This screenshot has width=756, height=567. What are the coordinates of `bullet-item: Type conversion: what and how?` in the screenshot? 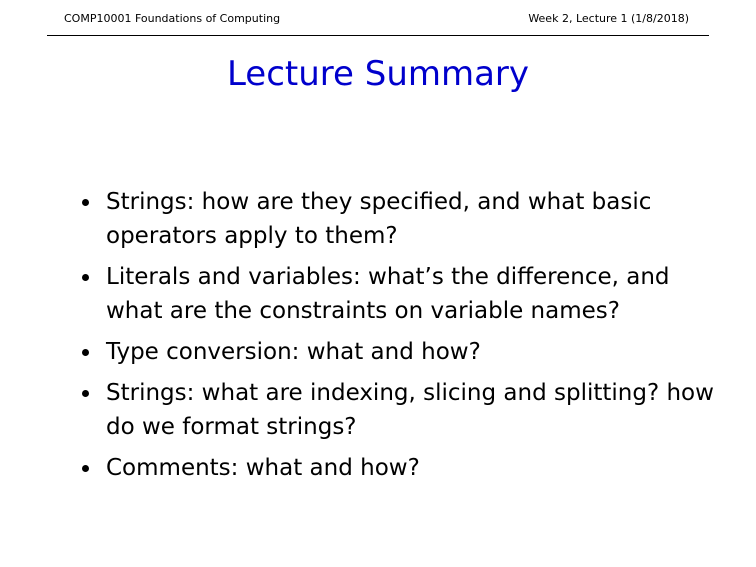 It's located at (396, 352).